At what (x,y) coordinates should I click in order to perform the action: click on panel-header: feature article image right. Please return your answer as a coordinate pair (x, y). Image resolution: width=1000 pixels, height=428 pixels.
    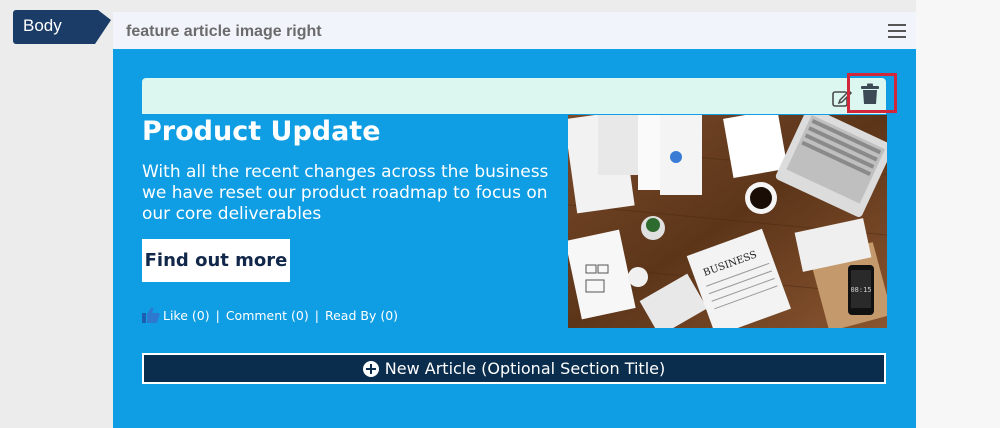
    Looking at the image, I should click on (514, 30).